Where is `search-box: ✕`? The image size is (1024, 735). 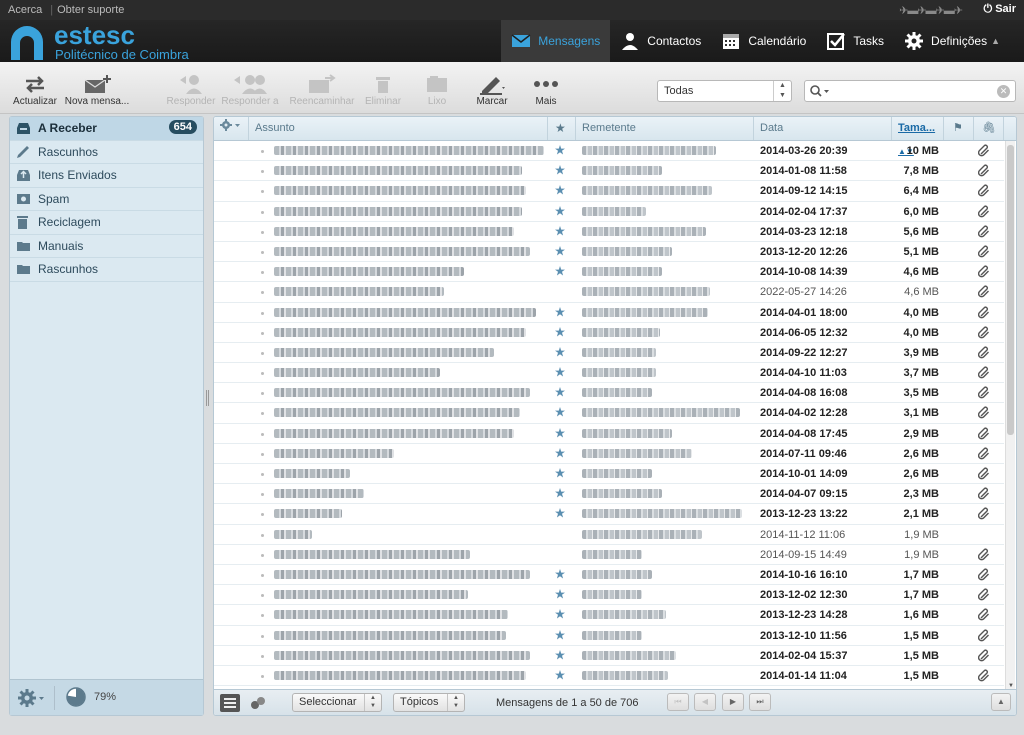 search-box: ✕ is located at coordinates (910, 91).